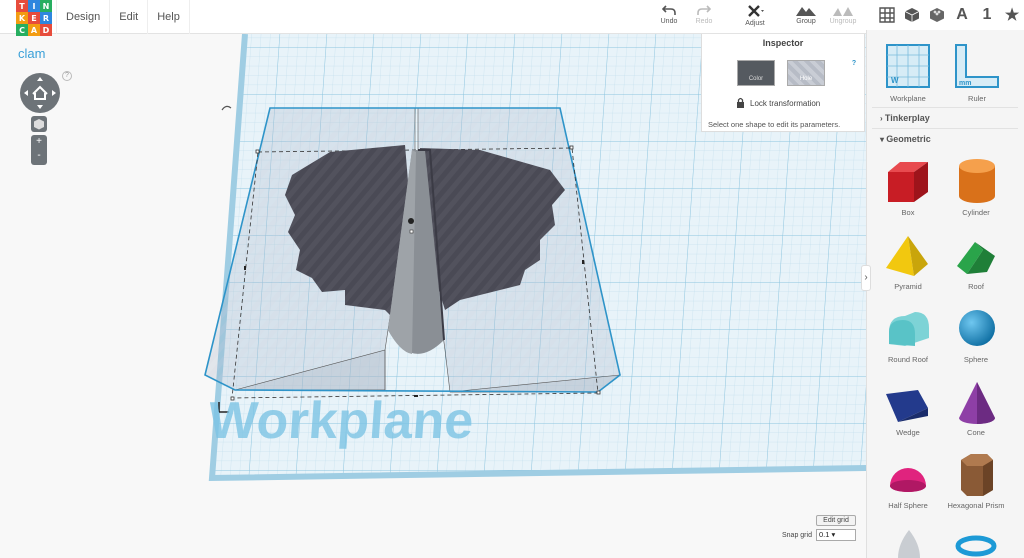  I want to click on home-icon, so click(40, 93).